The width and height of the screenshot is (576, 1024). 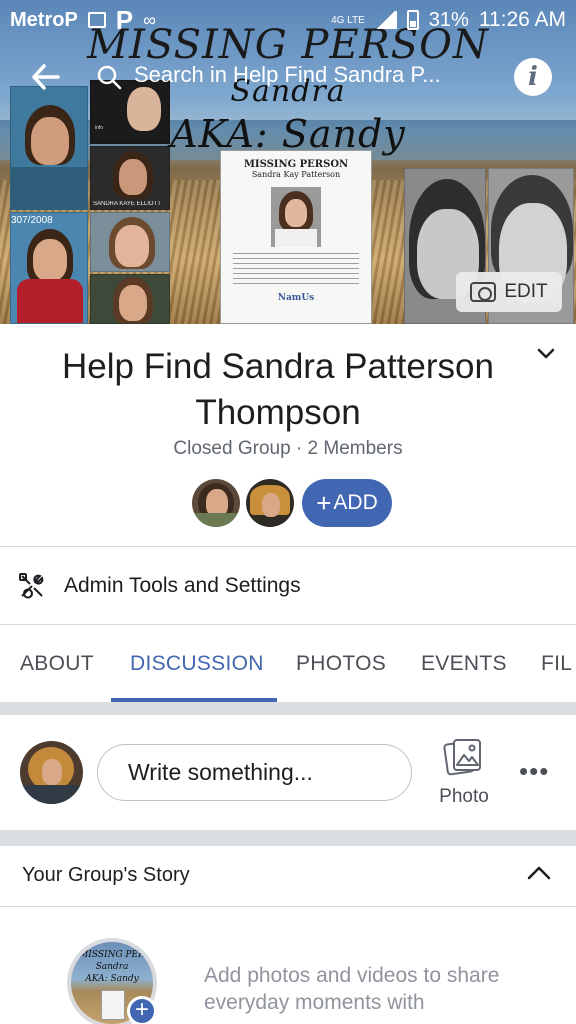 I want to click on edit-cover-button: EDIT, so click(x=509, y=292).